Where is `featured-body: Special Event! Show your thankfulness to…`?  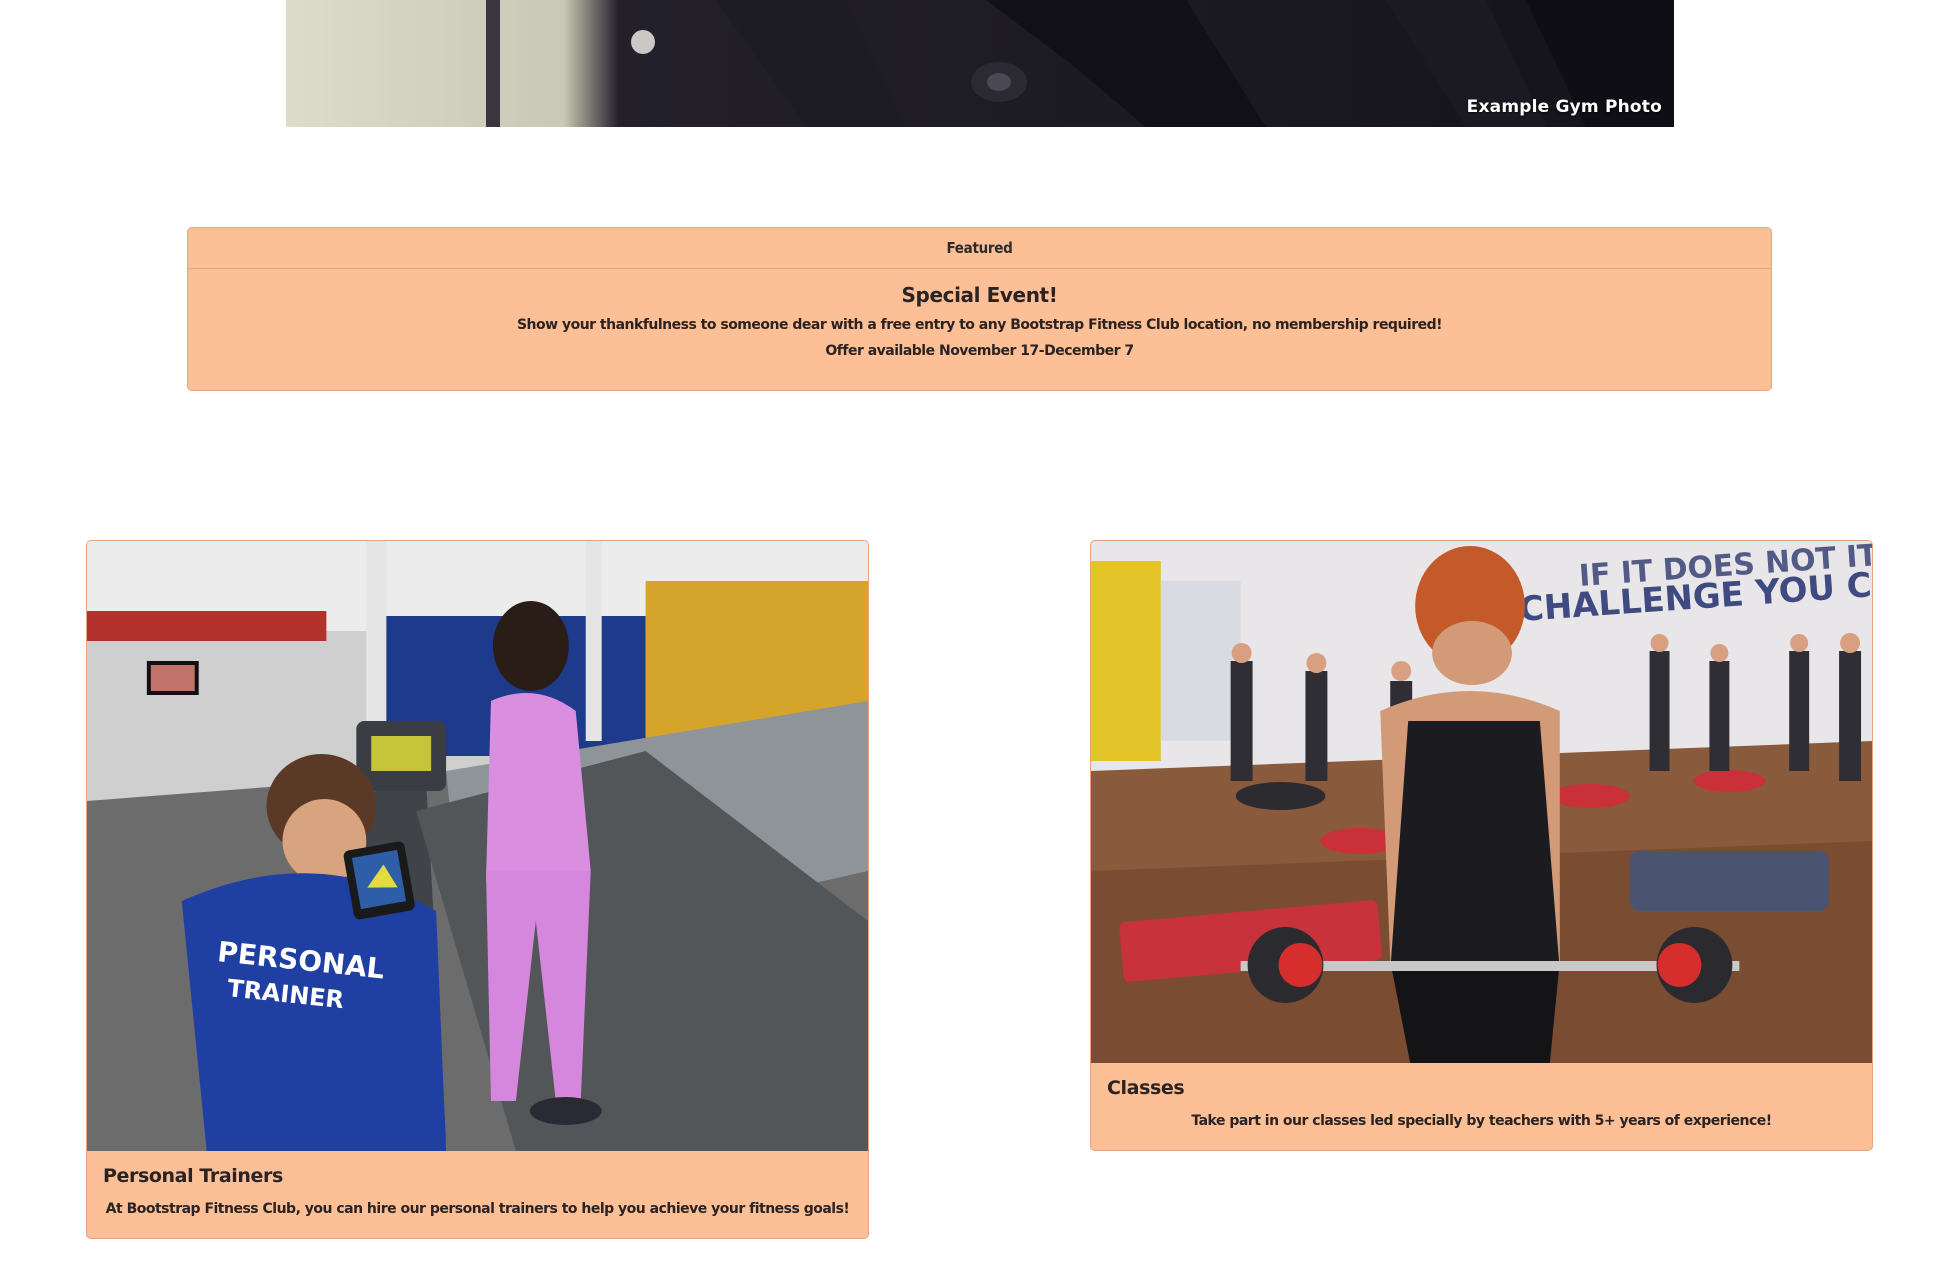
featured-body: Special Event! Show your thankfulness to… is located at coordinates (979, 314).